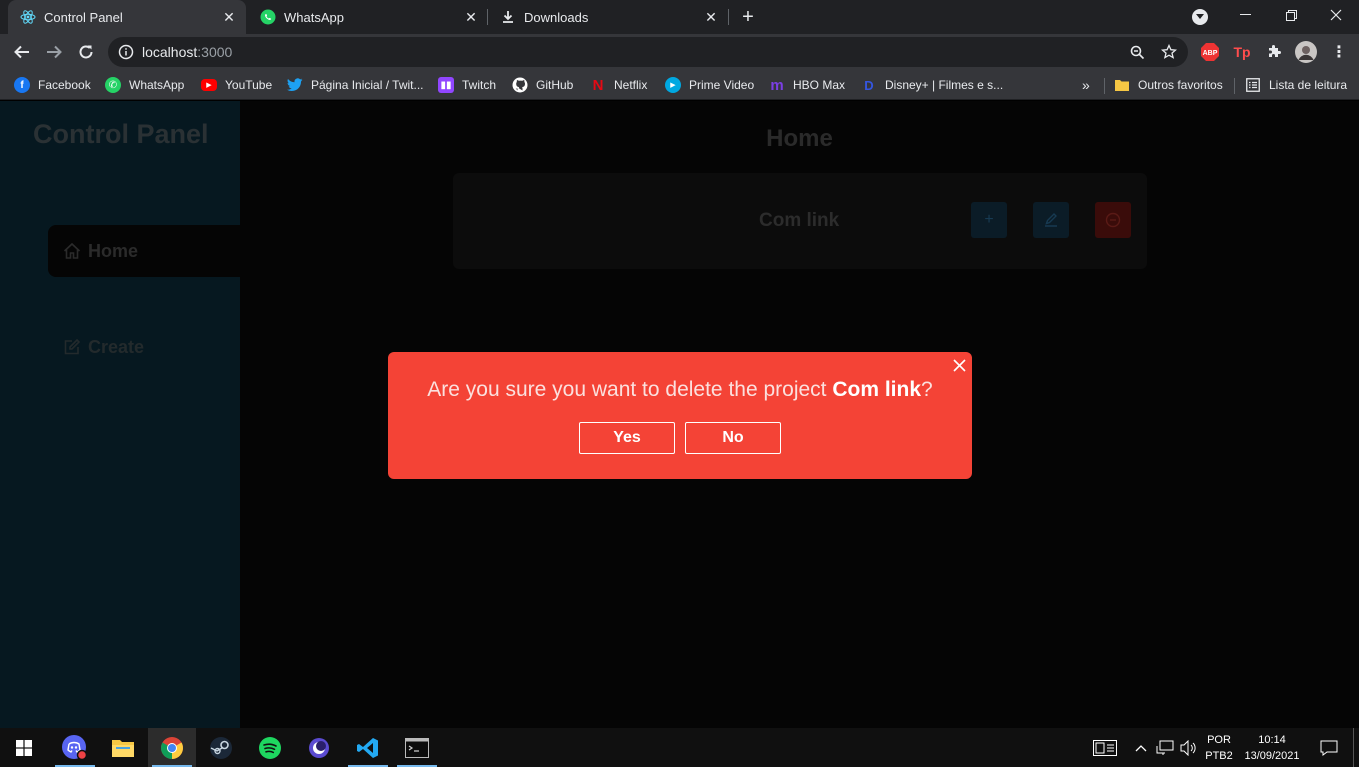 This screenshot has width=1359, height=767. What do you see at coordinates (28, 17) in the screenshot?
I see `react-icon` at bounding box center [28, 17].